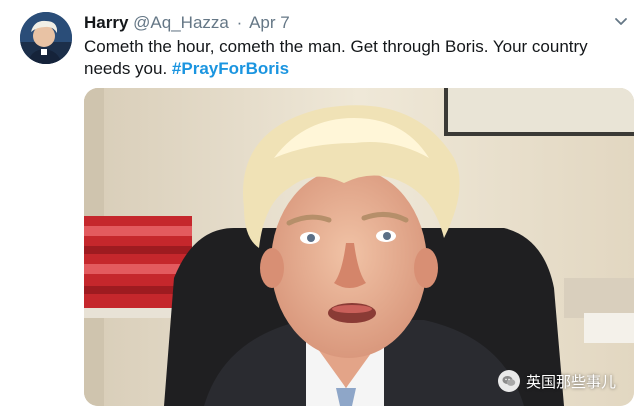 Image resolution: width=640 pixels, height=408 pixels. Describe the element at coordinates (269, 22) in the screenshot. I see `tweet-date: Apr 7` at that location.